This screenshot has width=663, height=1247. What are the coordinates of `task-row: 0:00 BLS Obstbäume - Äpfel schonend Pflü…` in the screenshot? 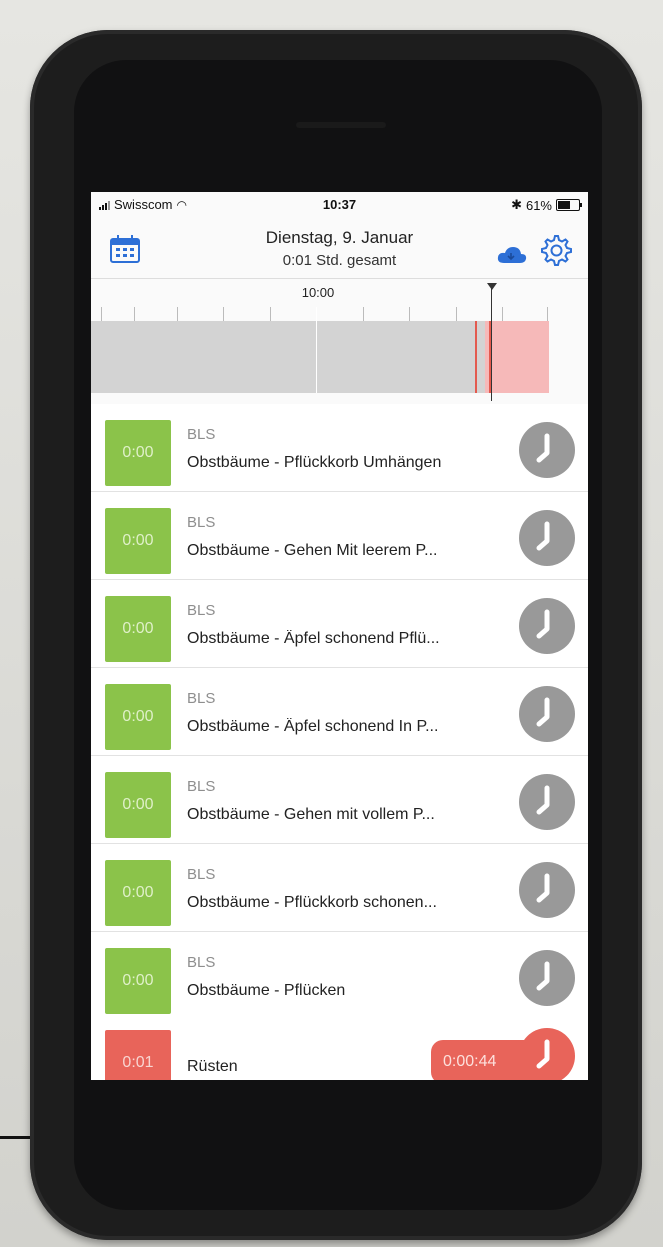 It's located at (339, 624).